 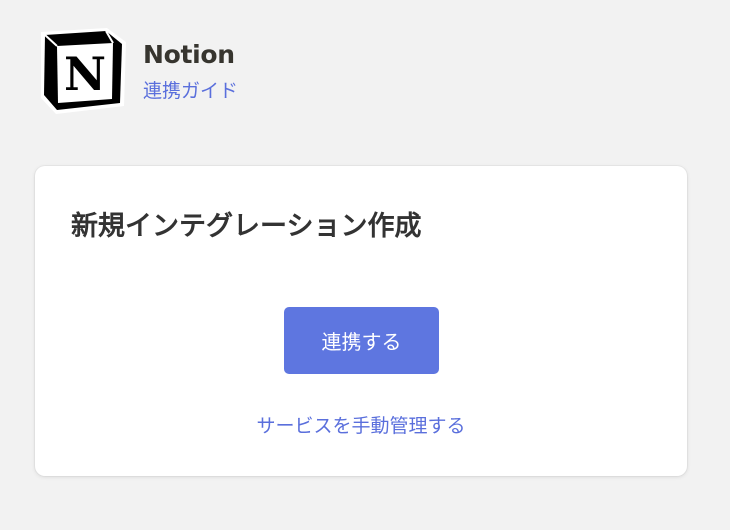 What do you see at coordinates (85, 74) in the screenshot?
I see `svg-text: N` at bounding box center [85, 74].